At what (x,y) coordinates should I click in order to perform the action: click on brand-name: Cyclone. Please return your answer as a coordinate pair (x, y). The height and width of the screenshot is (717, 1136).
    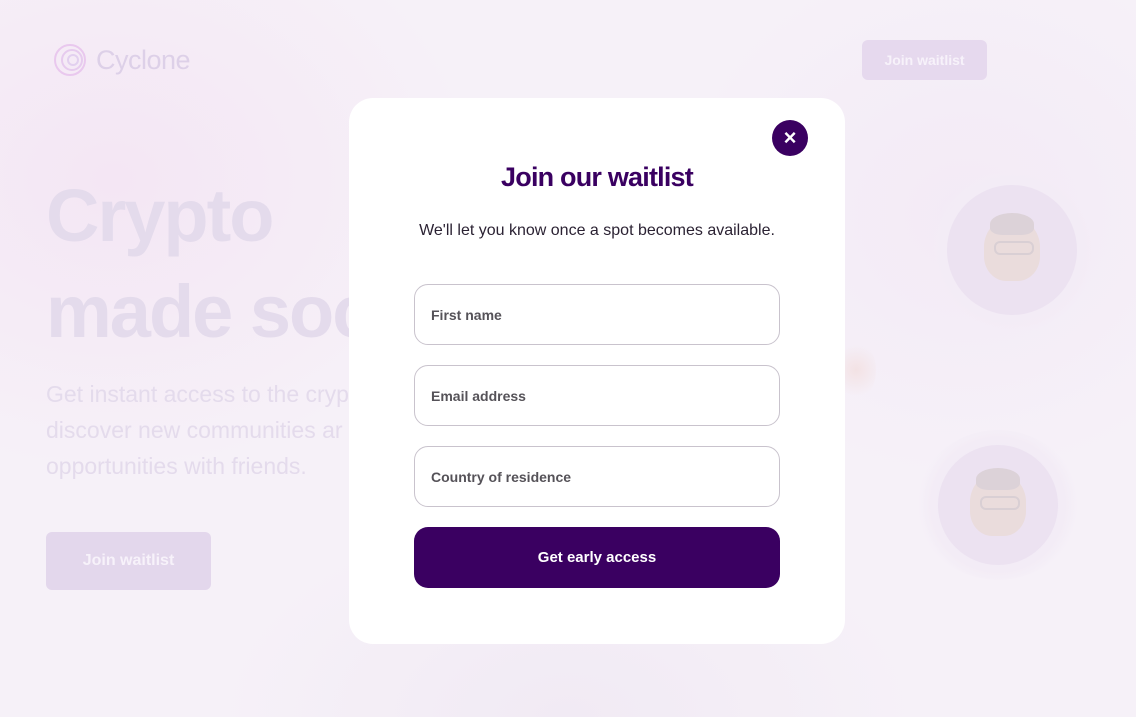
    Looking at the image, I should click on (143, 59).